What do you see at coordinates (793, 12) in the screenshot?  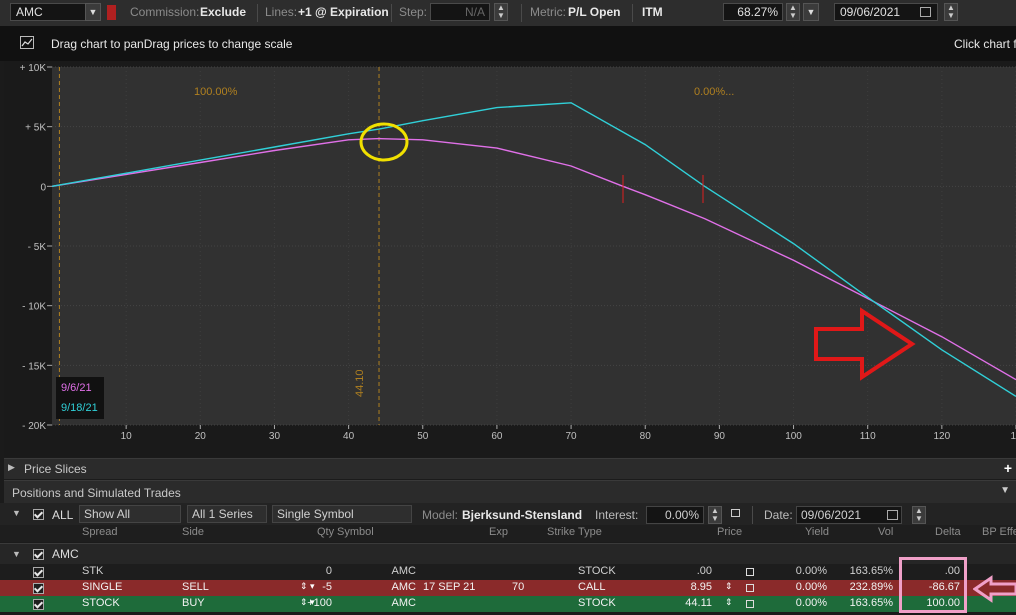 I see `probability-spinner: ▲ ▼` at bounding box center [793, 12].